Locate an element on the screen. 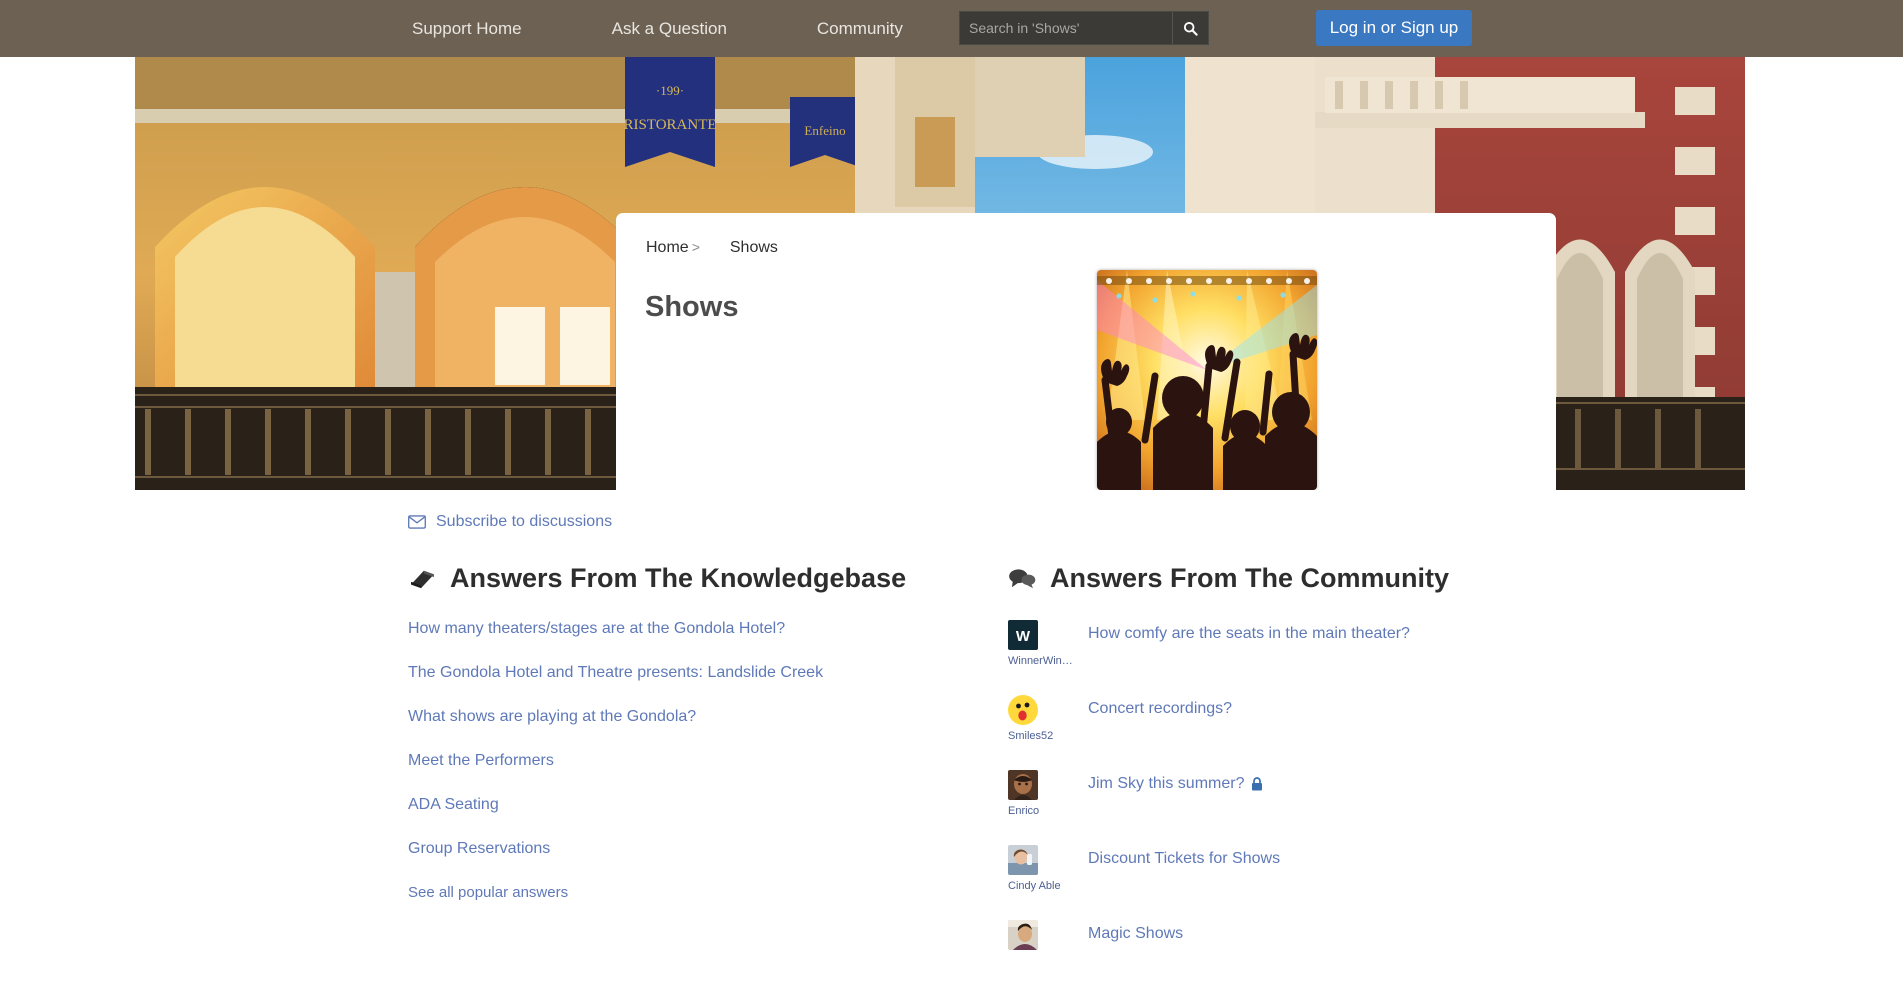 The width and height of the screenshot is (1903, 983). community-list-item: Cindy Able Discount Tickets for Shows is located at coordinates (1308, 868).